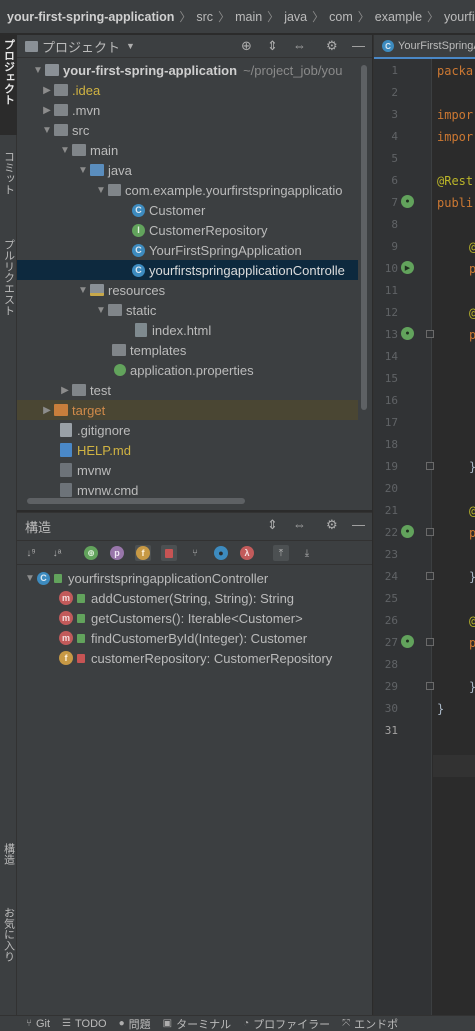 The width and height of the screenshot is (475, 1031). Describe the element at coordinates (8, 282) in the screenshot. I see `tab-pull-requests: プルリクエスト` at that location.